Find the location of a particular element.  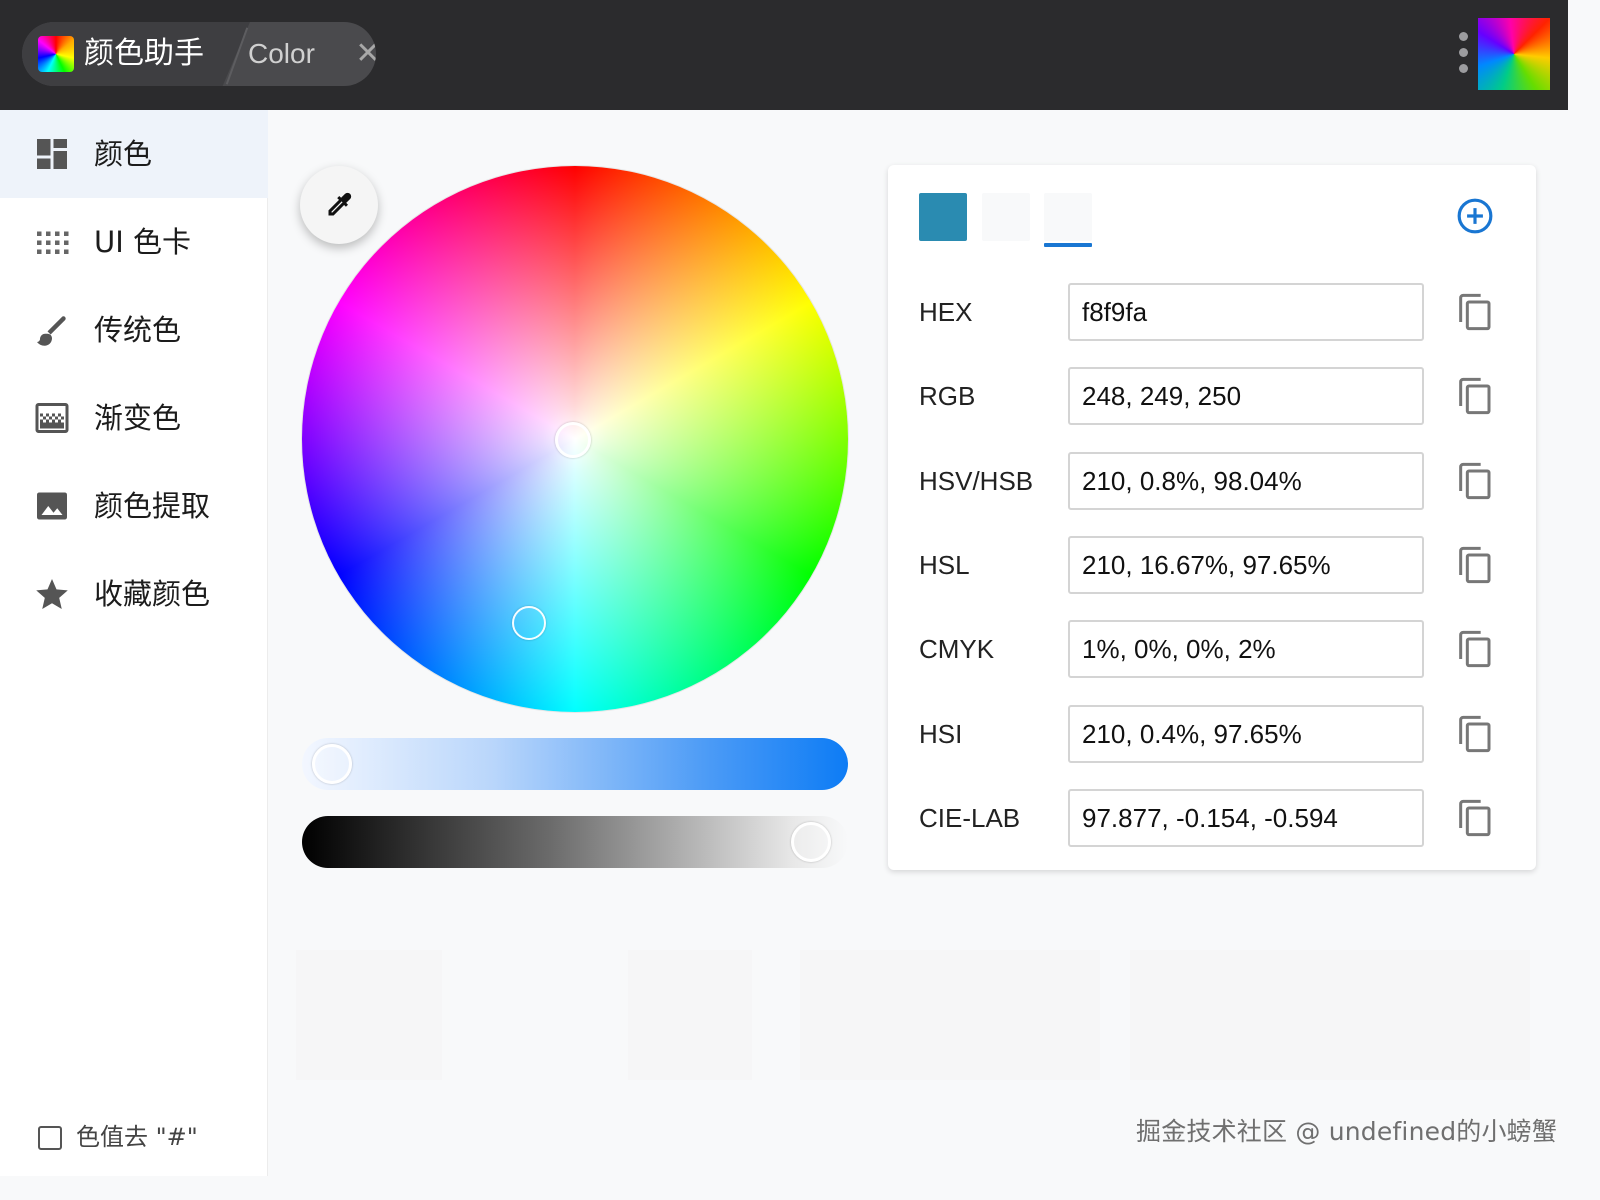

sidebar-item-label: 收藏颜色 is located at coordinates (152, 594).